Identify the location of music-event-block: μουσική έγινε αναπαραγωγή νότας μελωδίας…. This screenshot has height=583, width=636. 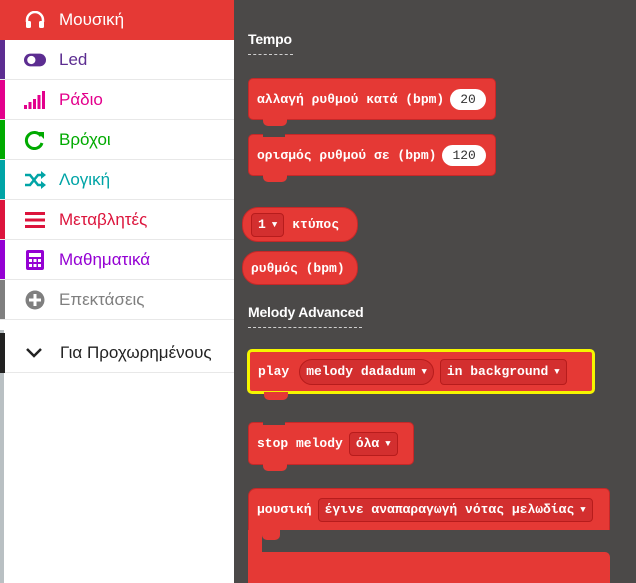
(429, 535).